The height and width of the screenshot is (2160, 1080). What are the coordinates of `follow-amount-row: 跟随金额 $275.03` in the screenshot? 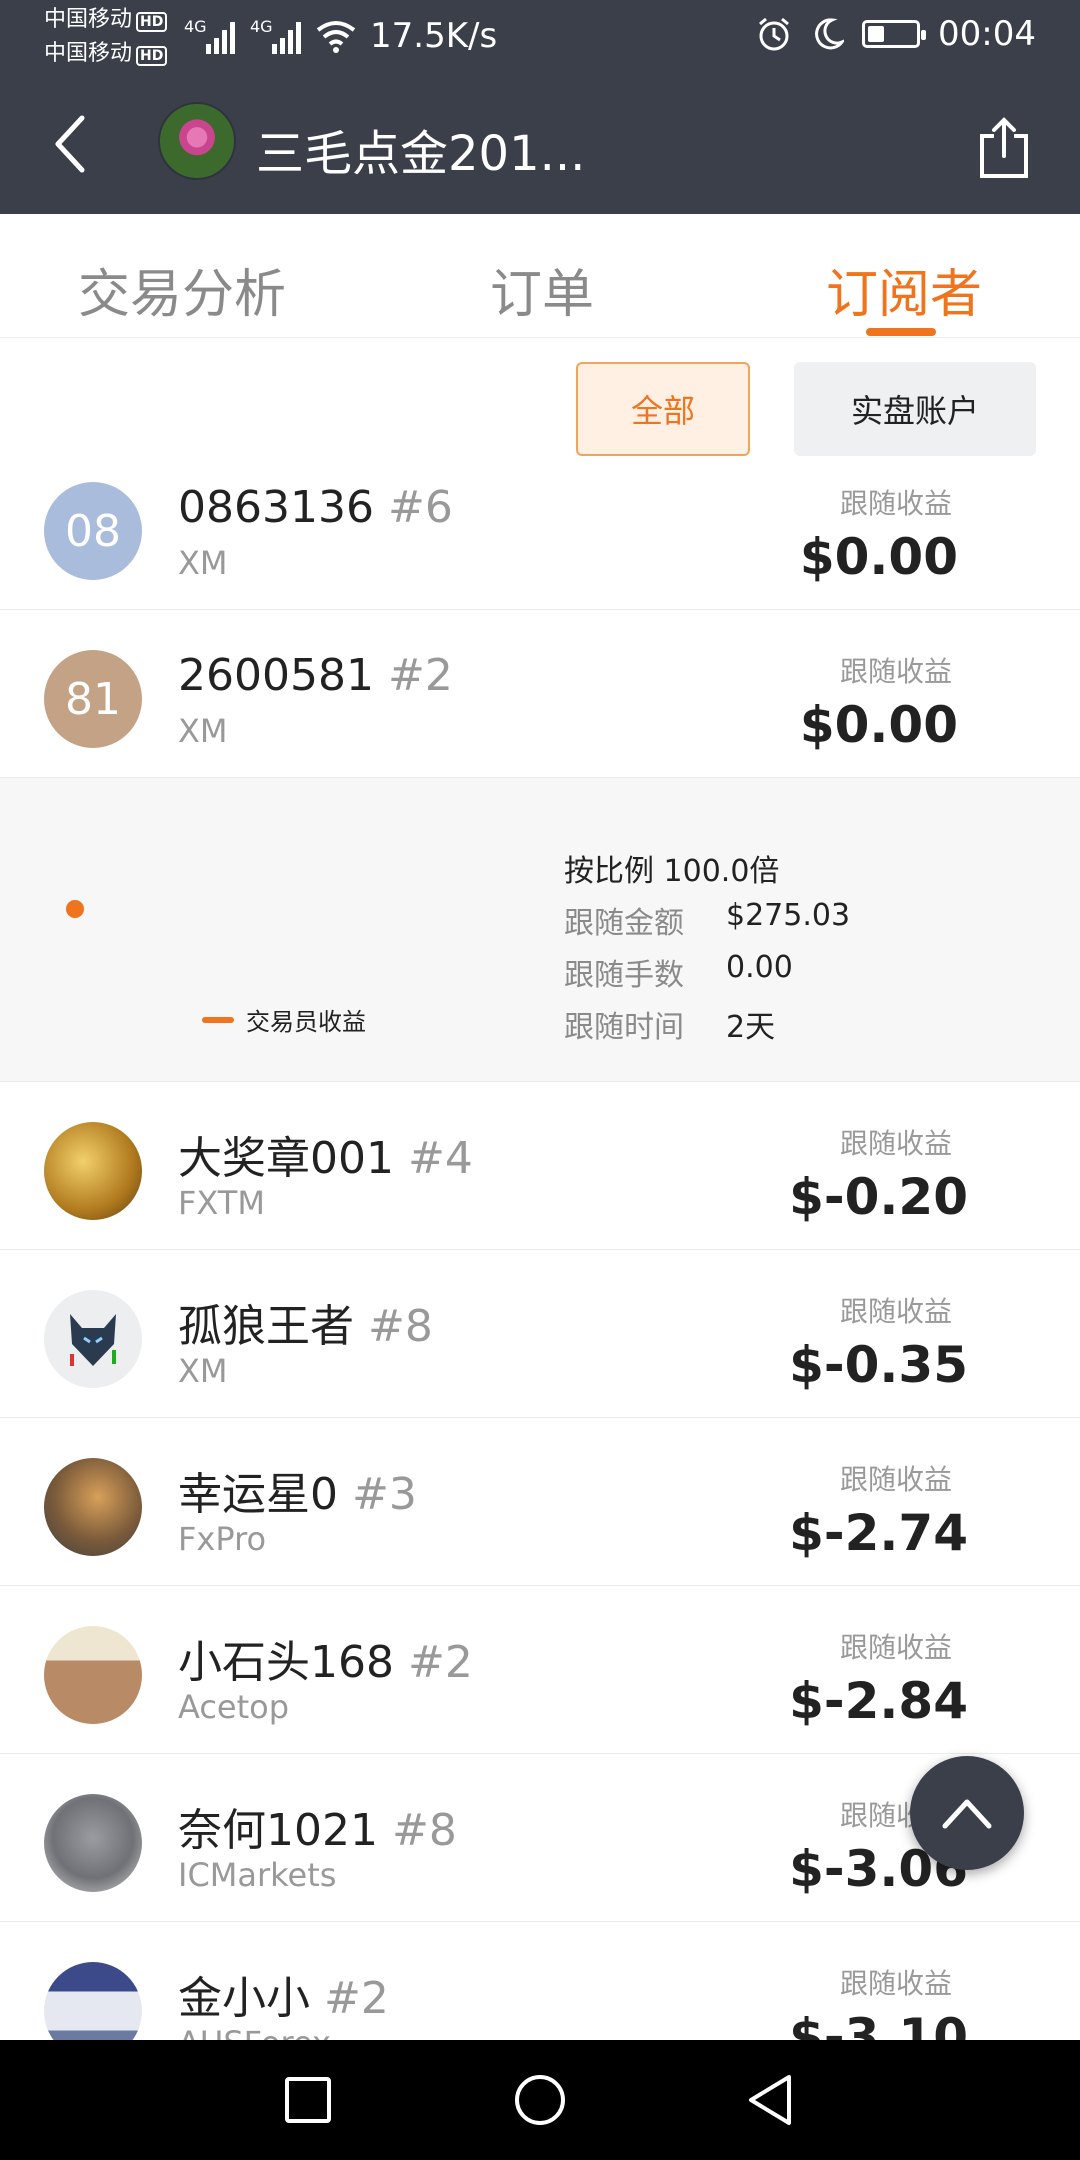 It's located at (707, 920).